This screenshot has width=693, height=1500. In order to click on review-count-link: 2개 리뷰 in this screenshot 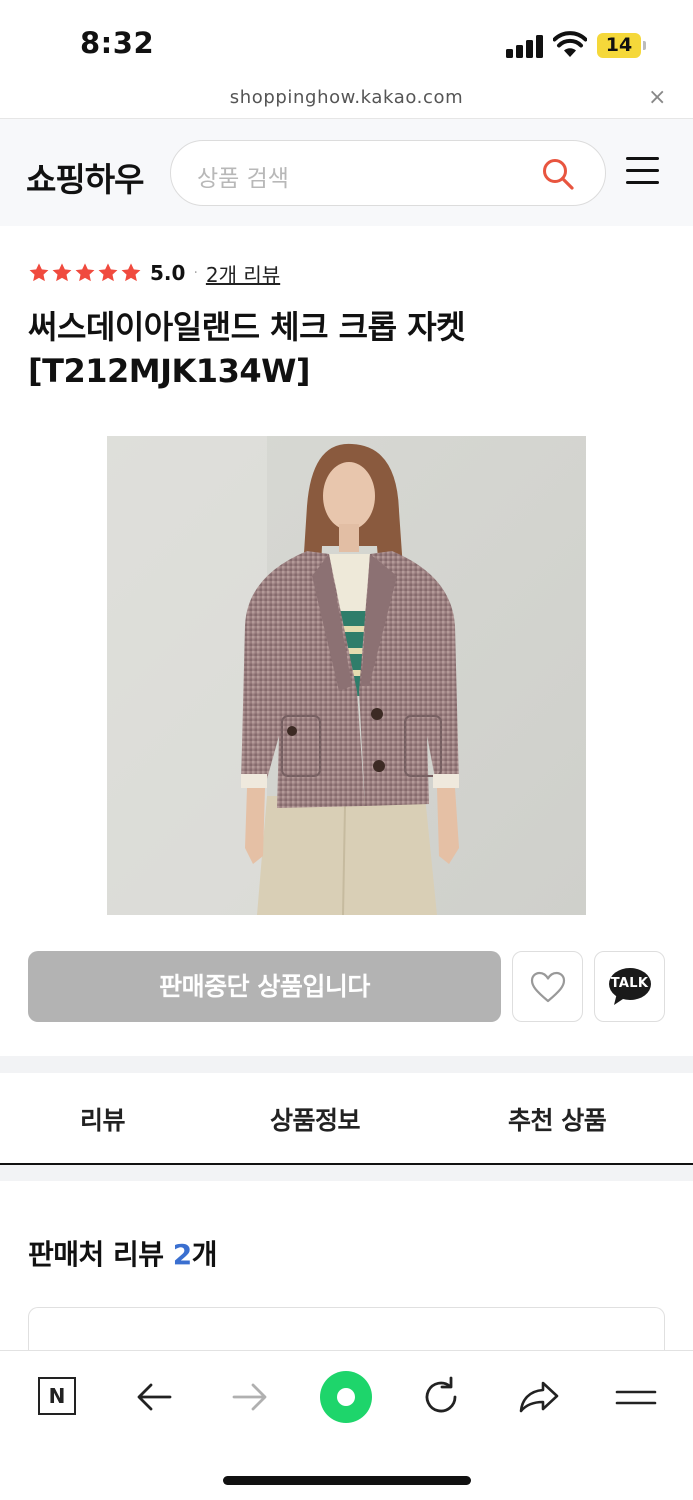, I will do `click(243, 273)`.